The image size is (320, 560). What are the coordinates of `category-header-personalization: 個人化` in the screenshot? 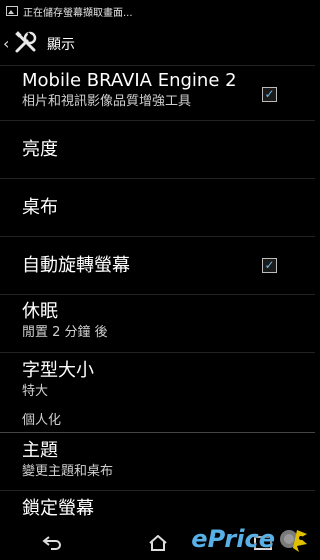 It's located at (157, 419).